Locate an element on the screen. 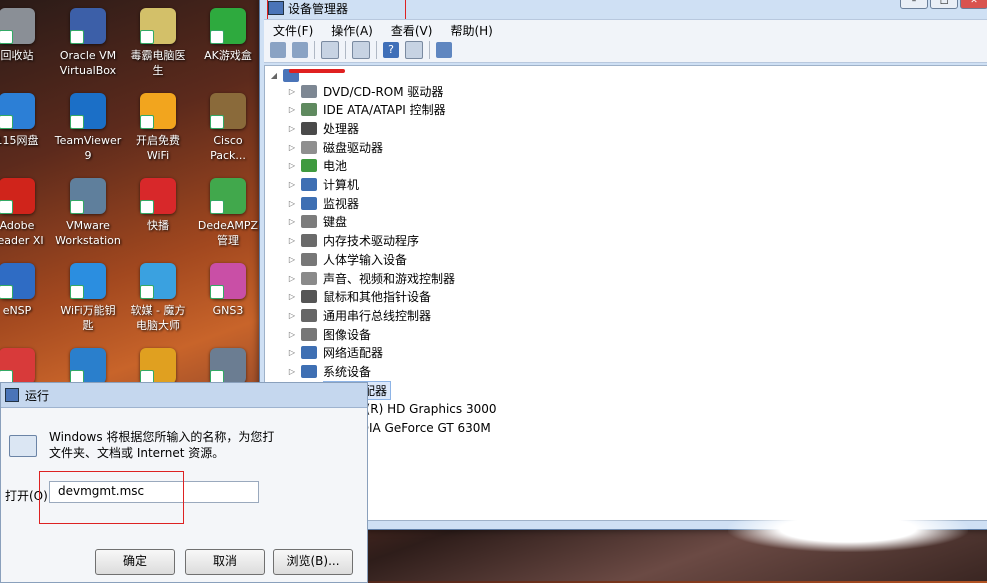 This screenshot has height=583, width=987. tree-category: ▷ 键盘 is located at coordinates (317, 222).